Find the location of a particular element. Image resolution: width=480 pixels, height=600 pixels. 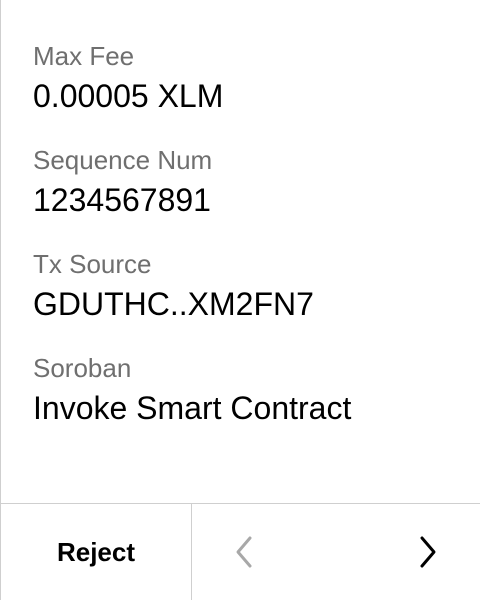

max-fee-value: 0.00005 XLM is located at coordinates (128, 96).